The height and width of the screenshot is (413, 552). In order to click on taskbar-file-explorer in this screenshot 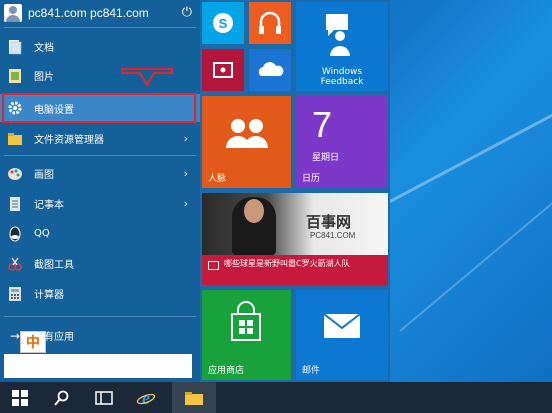, I will do `click(194, 397)`.